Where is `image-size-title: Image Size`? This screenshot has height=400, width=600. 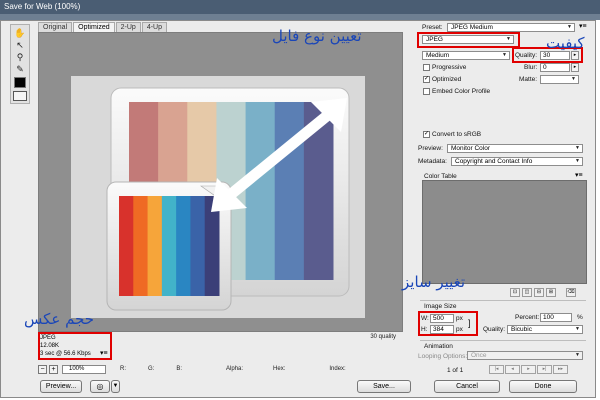
image-size-title: Image Size is located at coordinates (440, 306).